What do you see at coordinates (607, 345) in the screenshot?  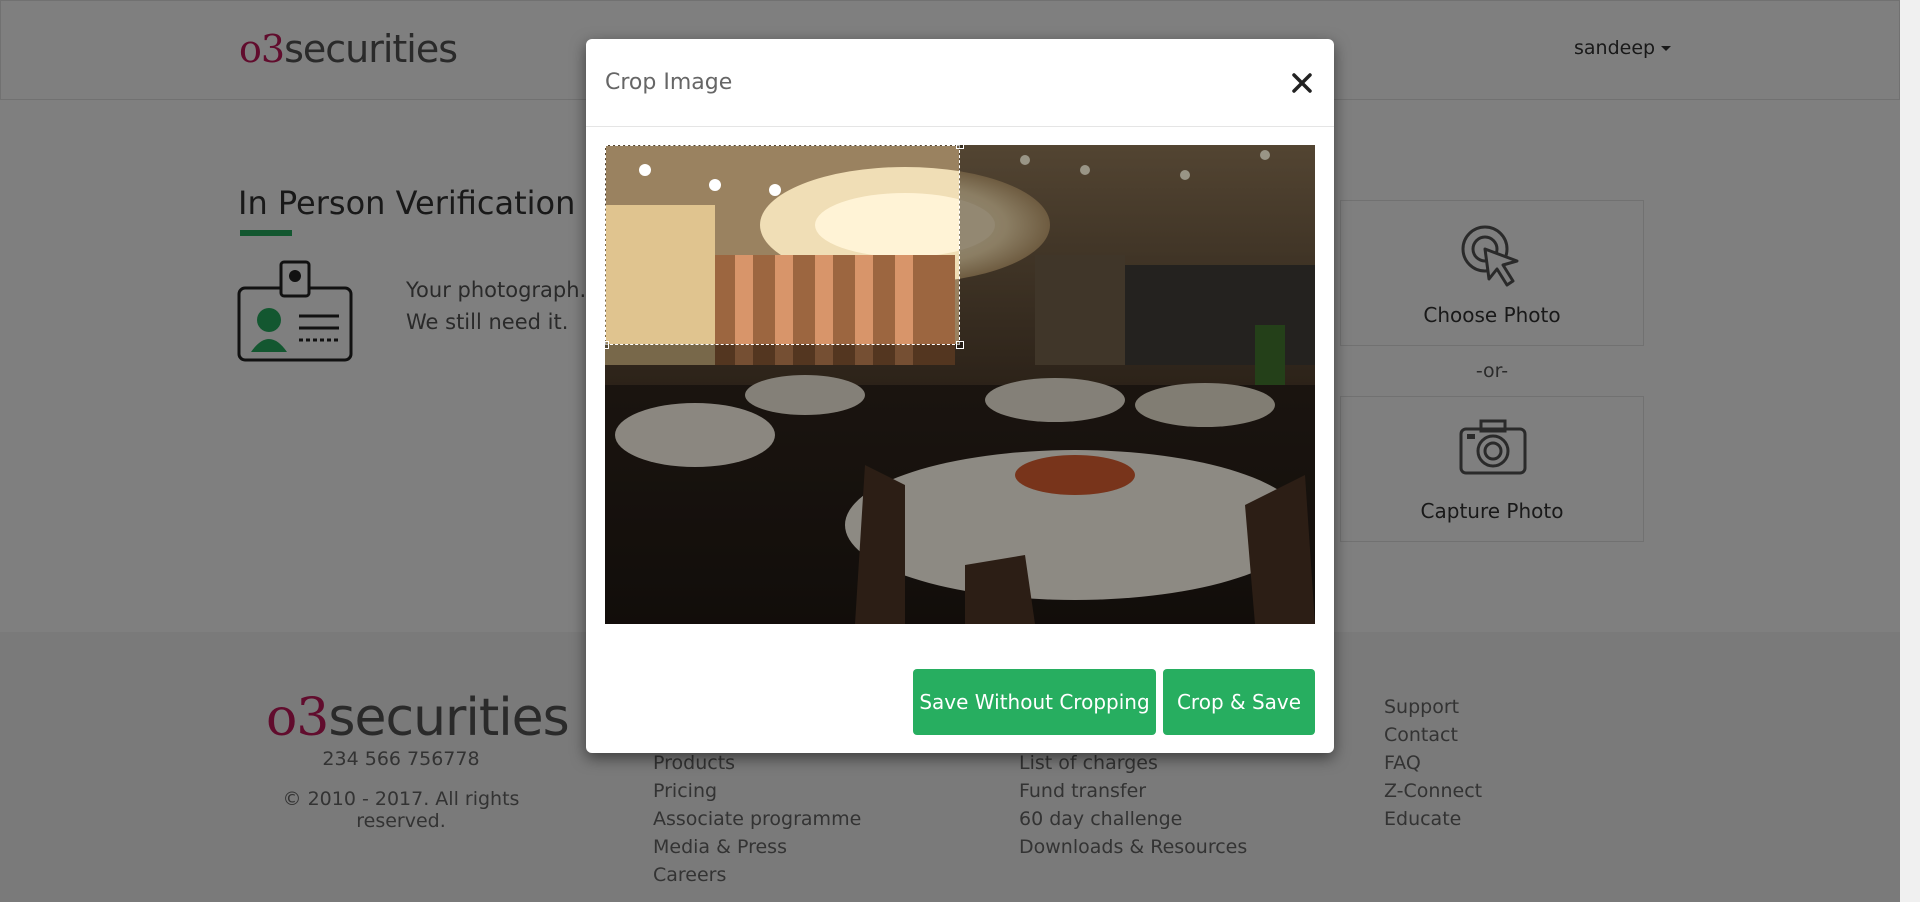 I see `crop-handle-bottom-left` at bounding box center [607, 345].